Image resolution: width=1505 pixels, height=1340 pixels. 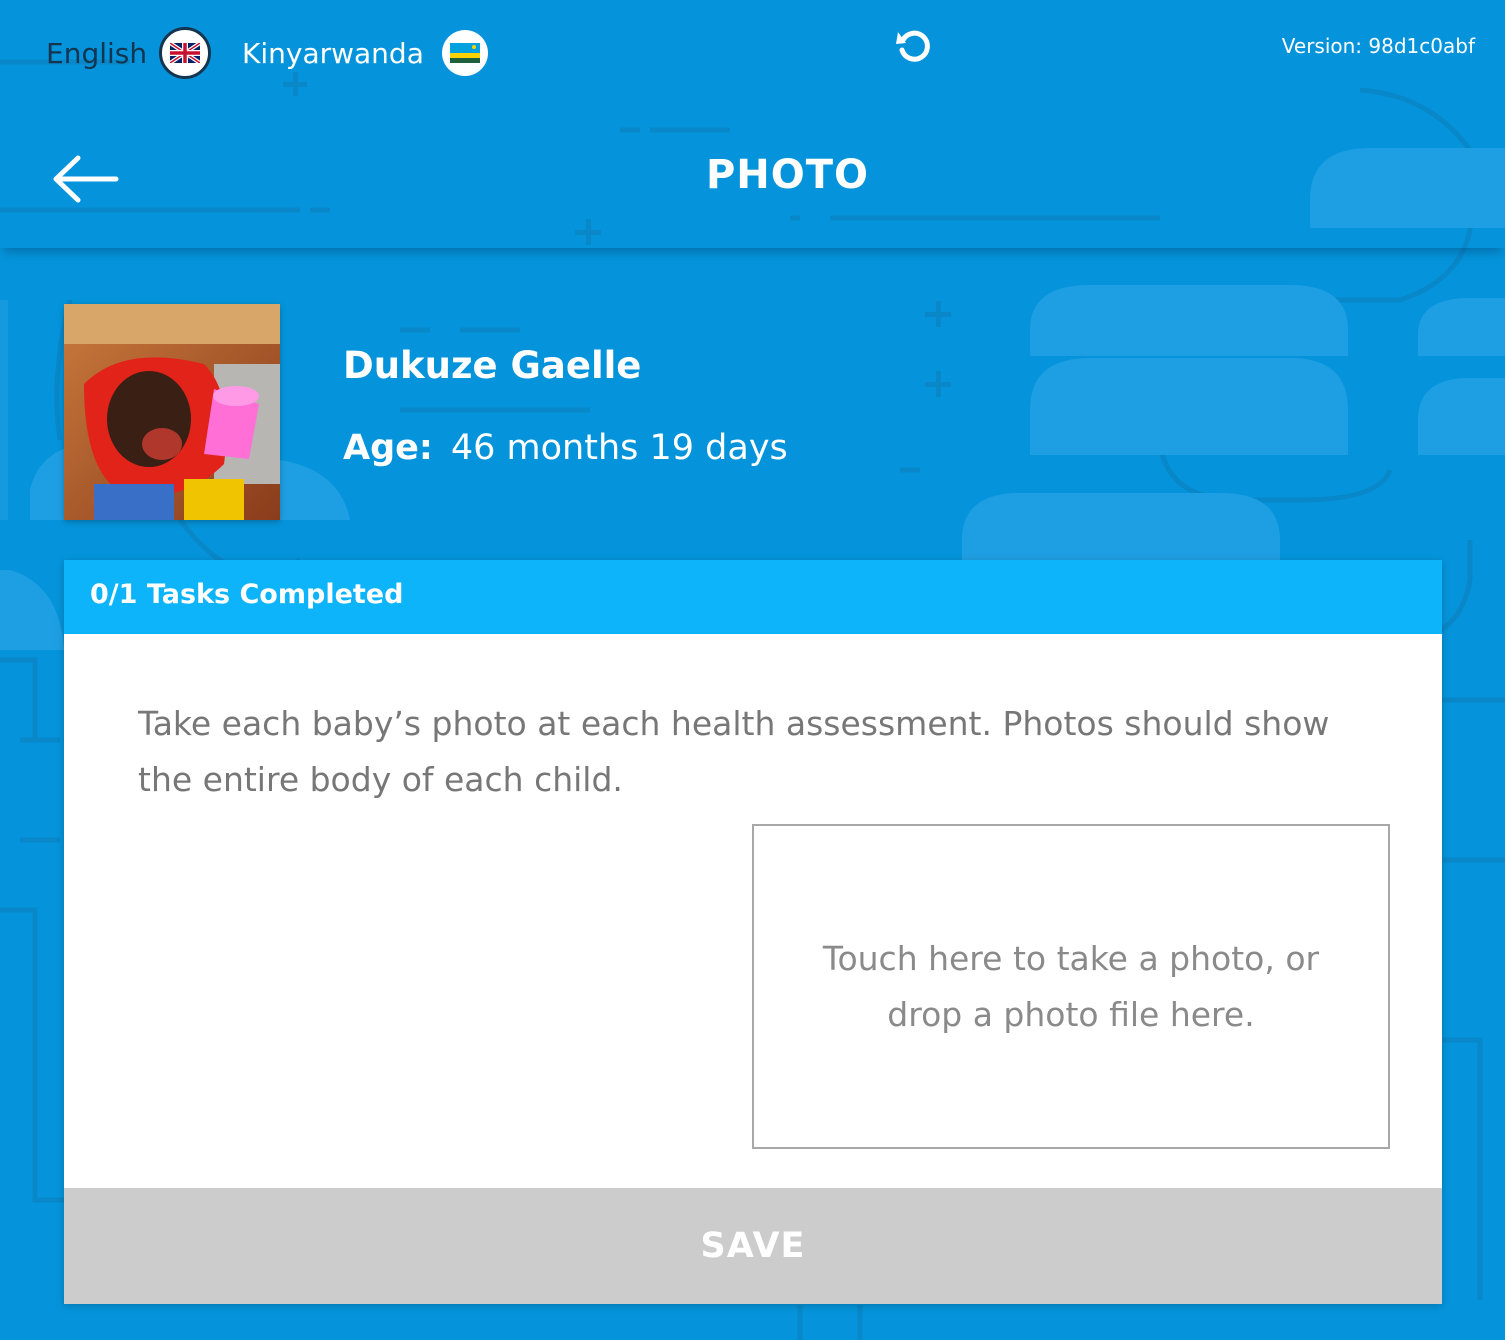 I want to click on language-option-english: English, so click(x=129, y=53).